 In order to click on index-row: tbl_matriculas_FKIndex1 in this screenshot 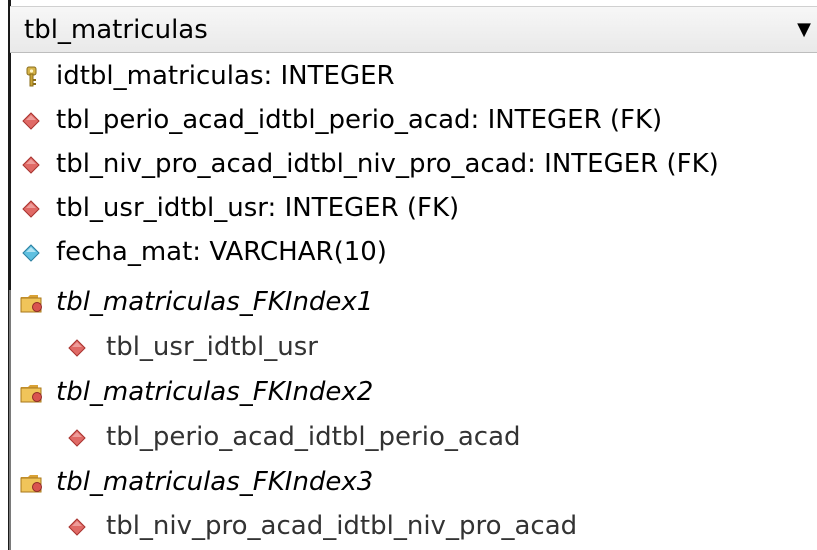, I will do `click(196, 302)`.